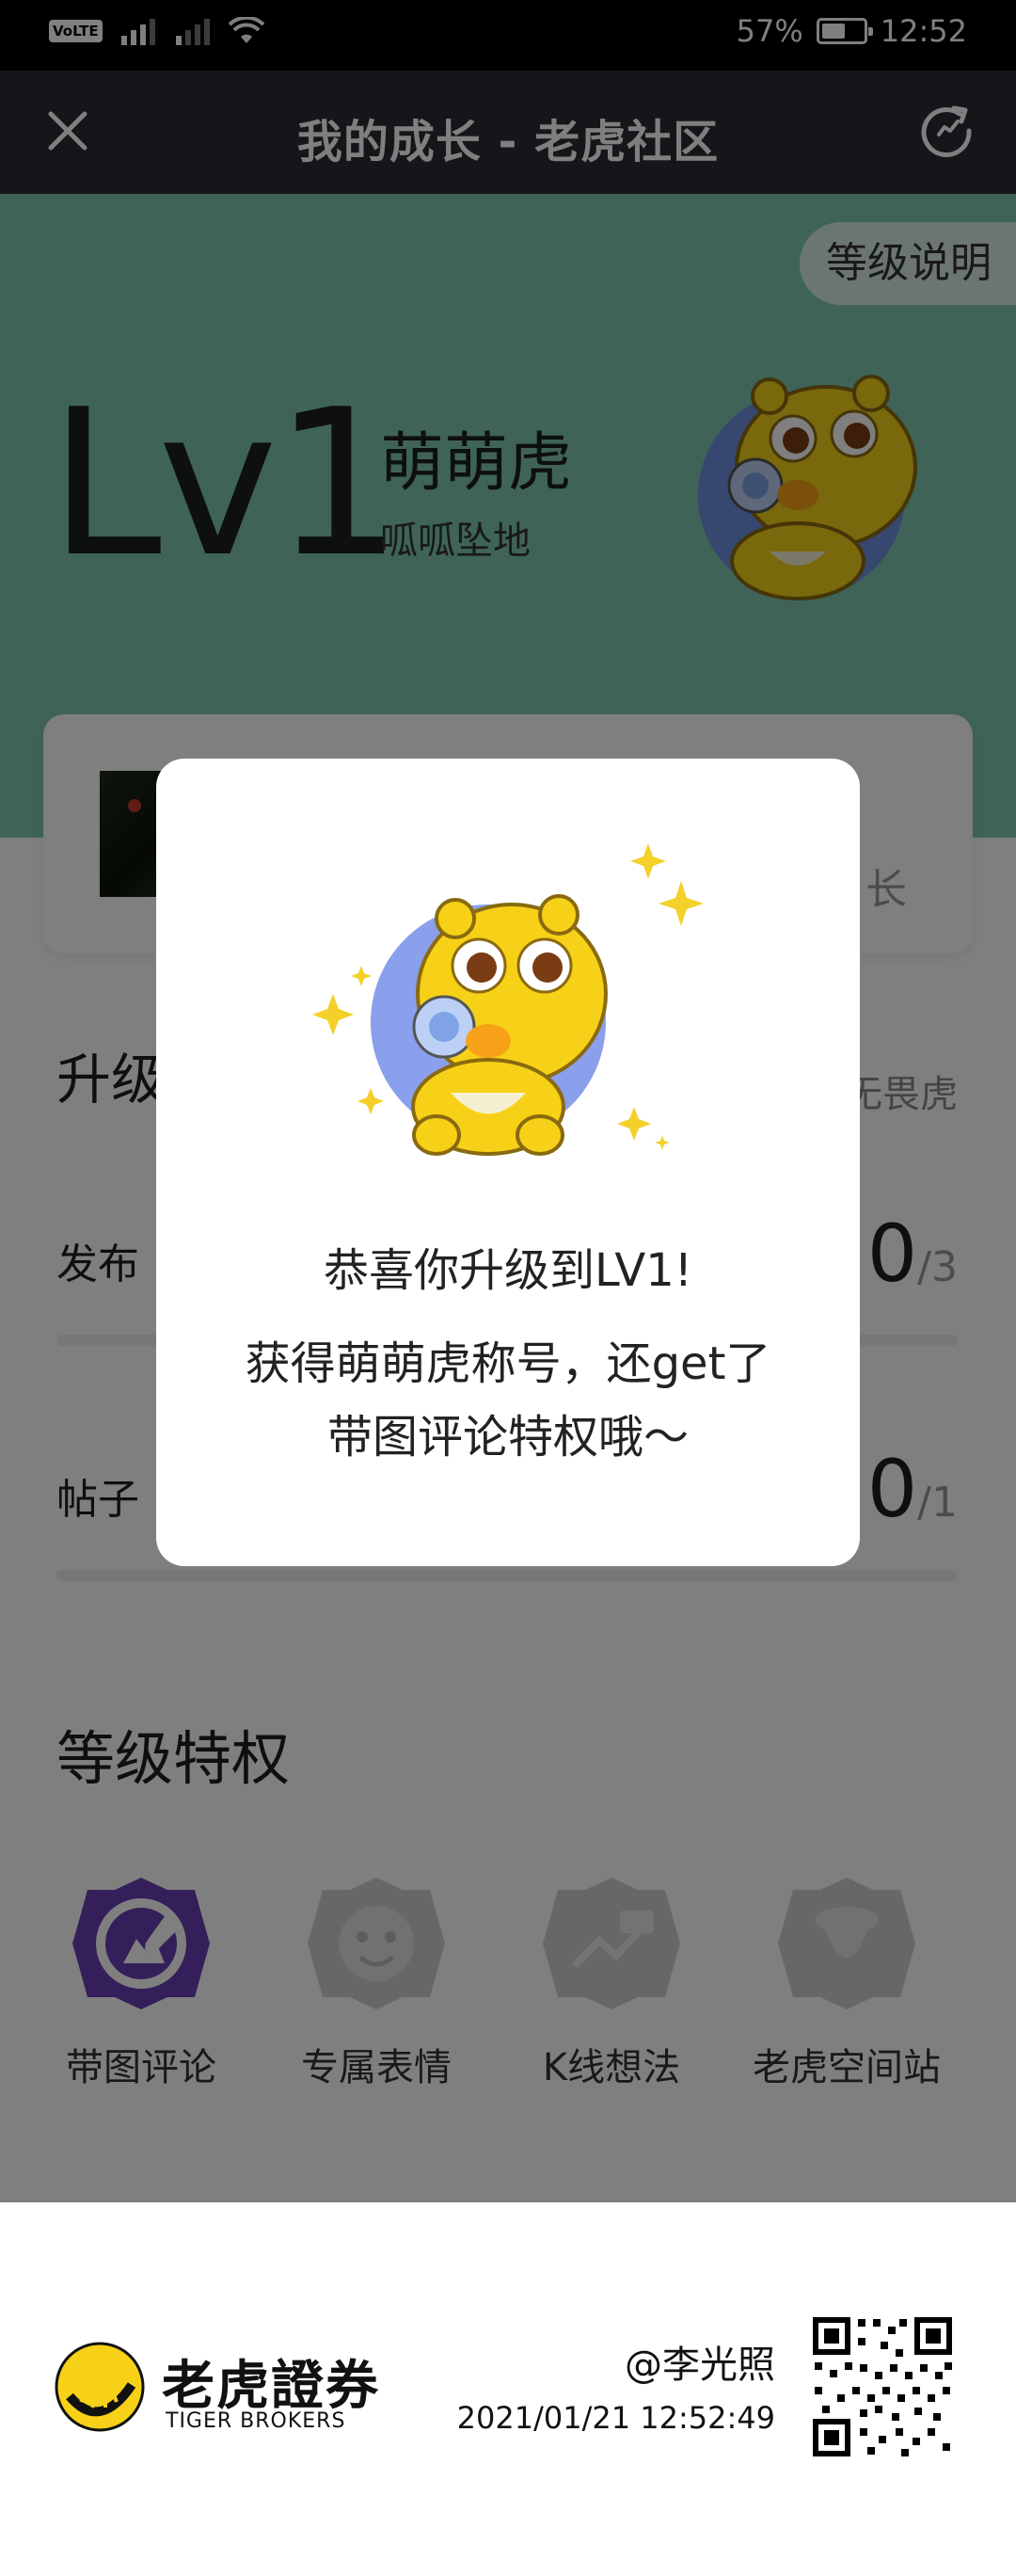 The height and width of the screenshot is (2576, 1016). Describe the element at coordinates (271, 2386) in the screenshot. I see `brand-name: 老虎證券` at that location.